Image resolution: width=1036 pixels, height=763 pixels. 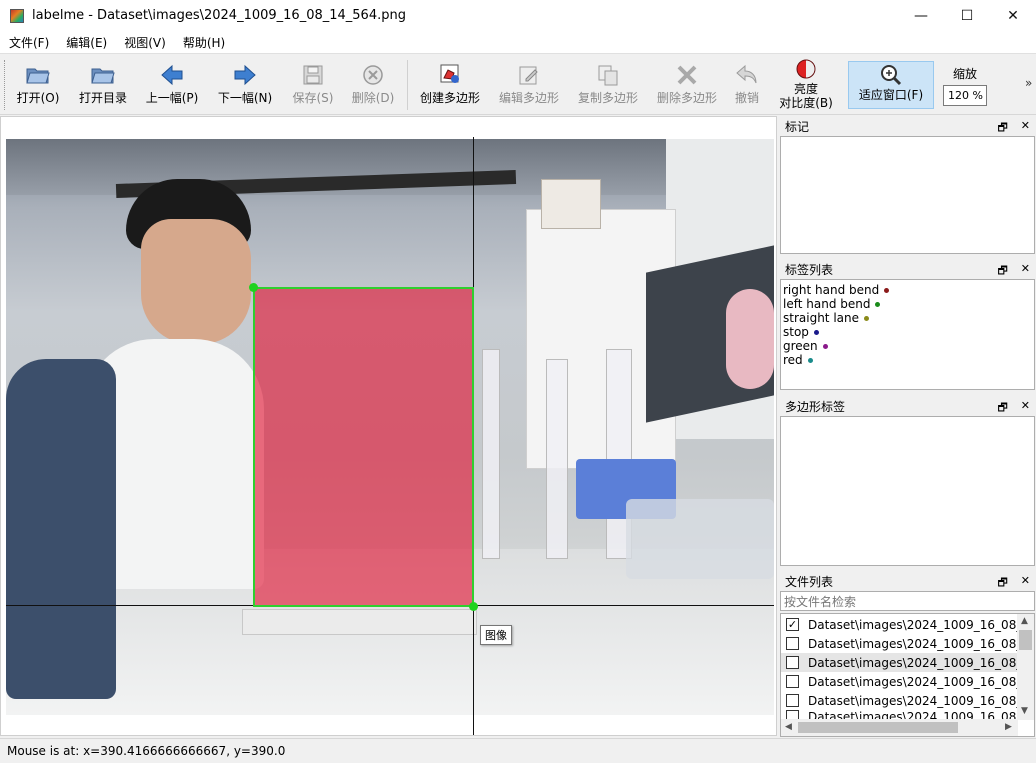 What do you see at coordinates (907, 304) in the screenshot?
I see `label-item: left hand bend` at bounding box center [907, 304].